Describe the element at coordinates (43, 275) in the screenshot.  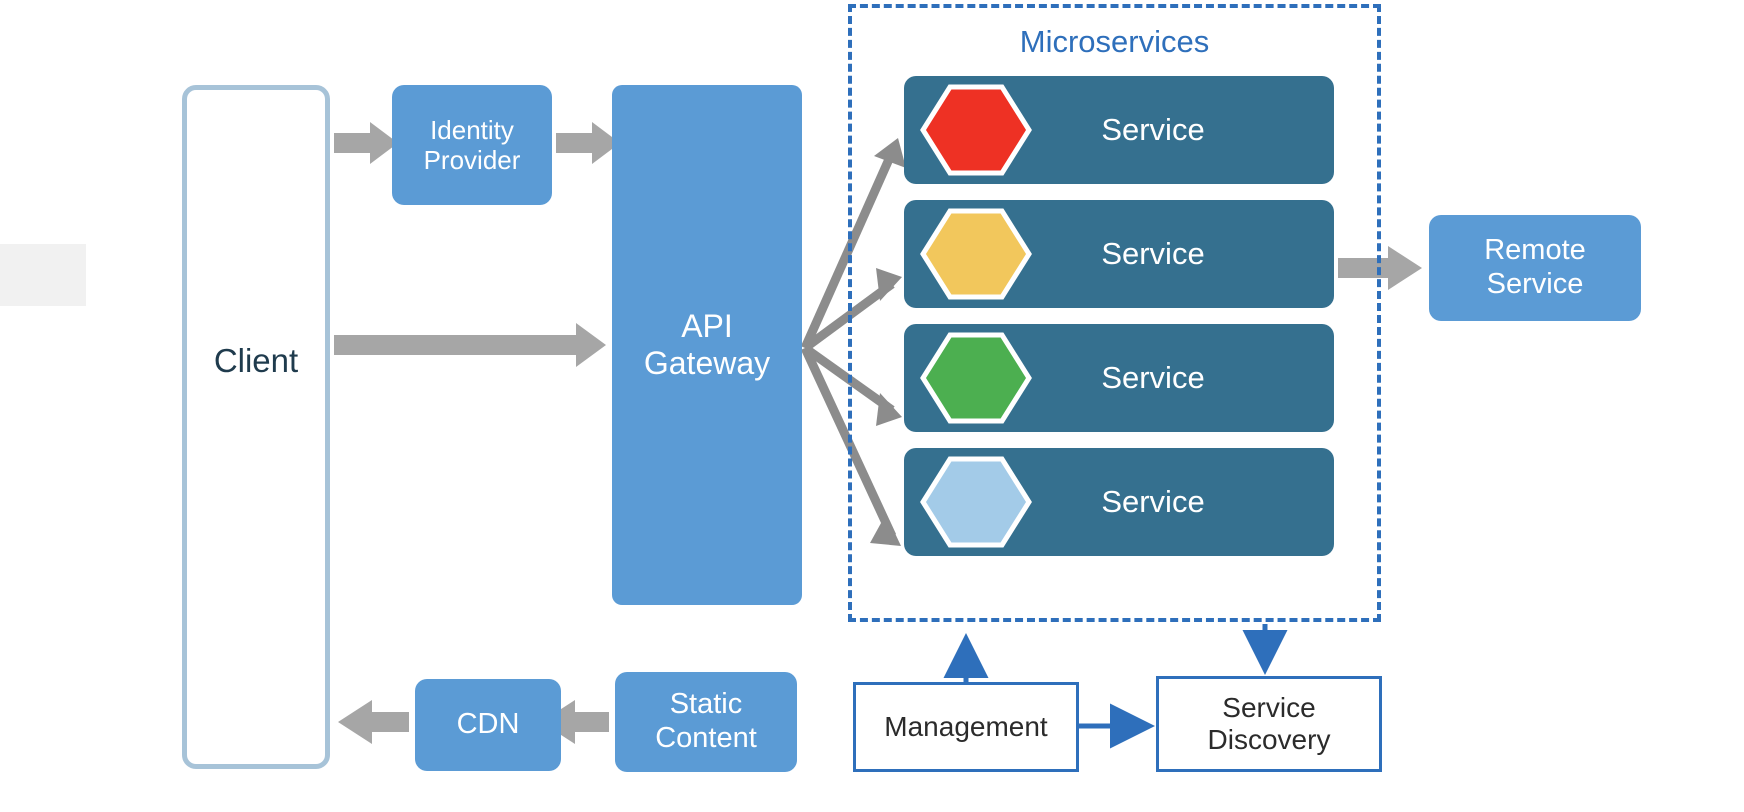
I see `gray-rectangle-artifact` at that location.